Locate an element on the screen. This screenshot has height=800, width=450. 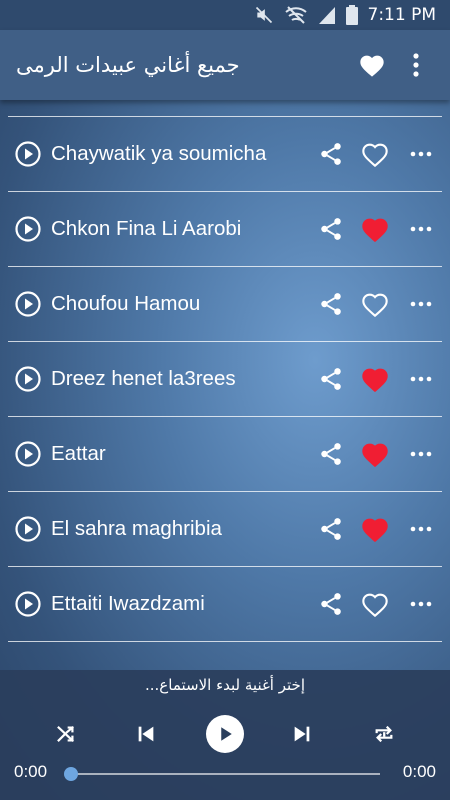
song-title: Chkon Fina Li Aarobi is located at coordinates (146, 228).